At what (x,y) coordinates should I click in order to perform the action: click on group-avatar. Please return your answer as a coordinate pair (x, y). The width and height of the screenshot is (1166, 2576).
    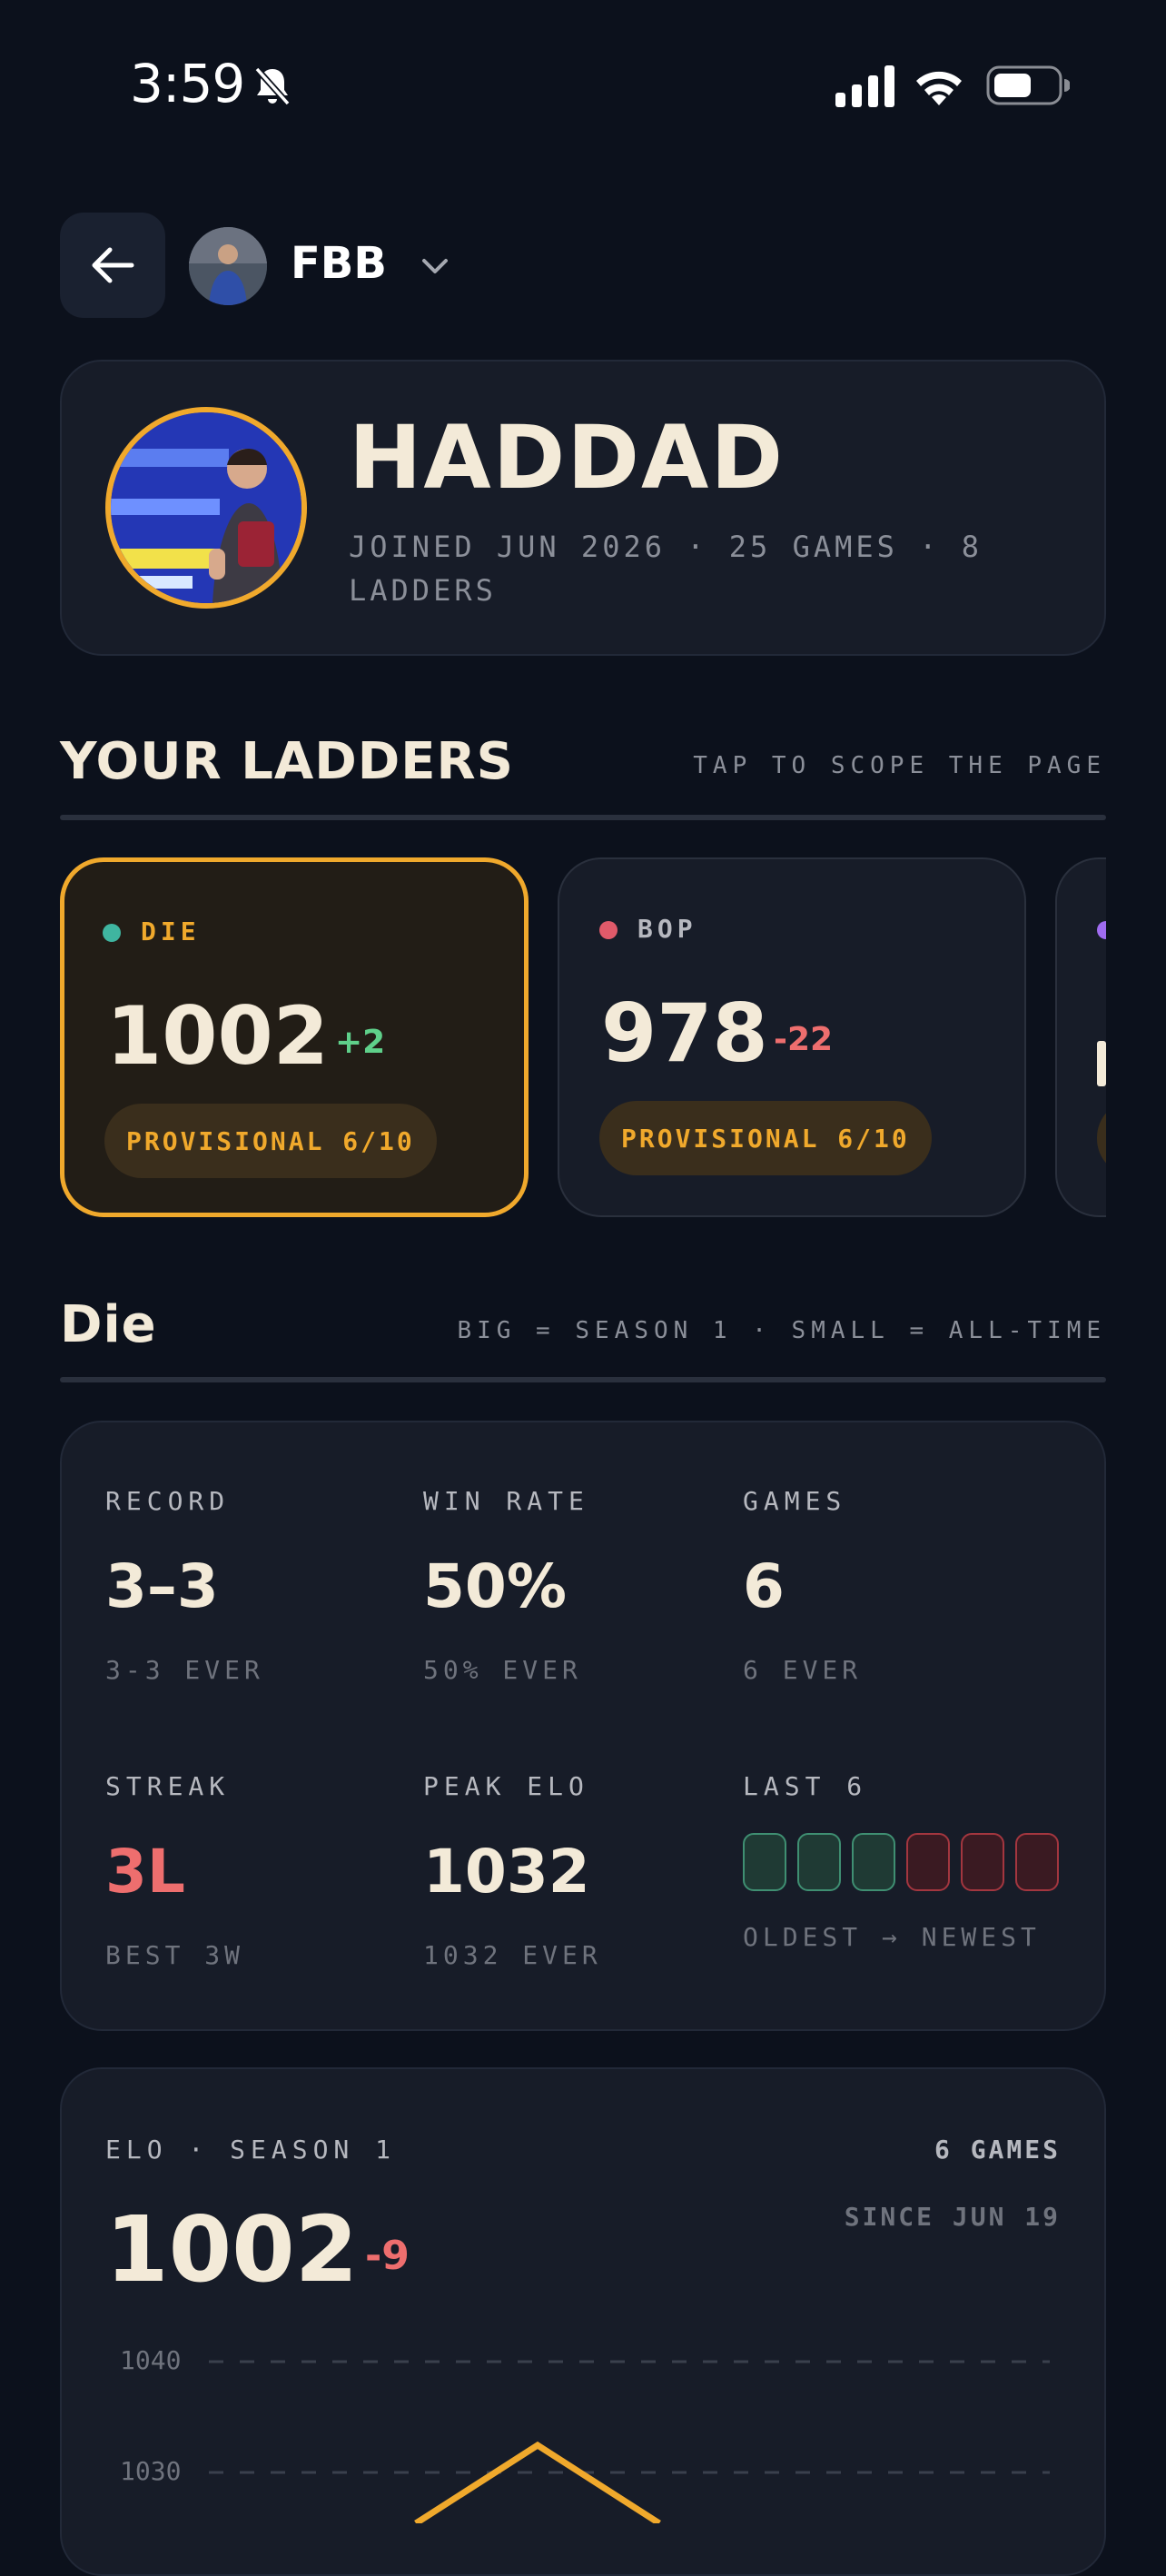
    Looking at the image, I should click on (228, 266).